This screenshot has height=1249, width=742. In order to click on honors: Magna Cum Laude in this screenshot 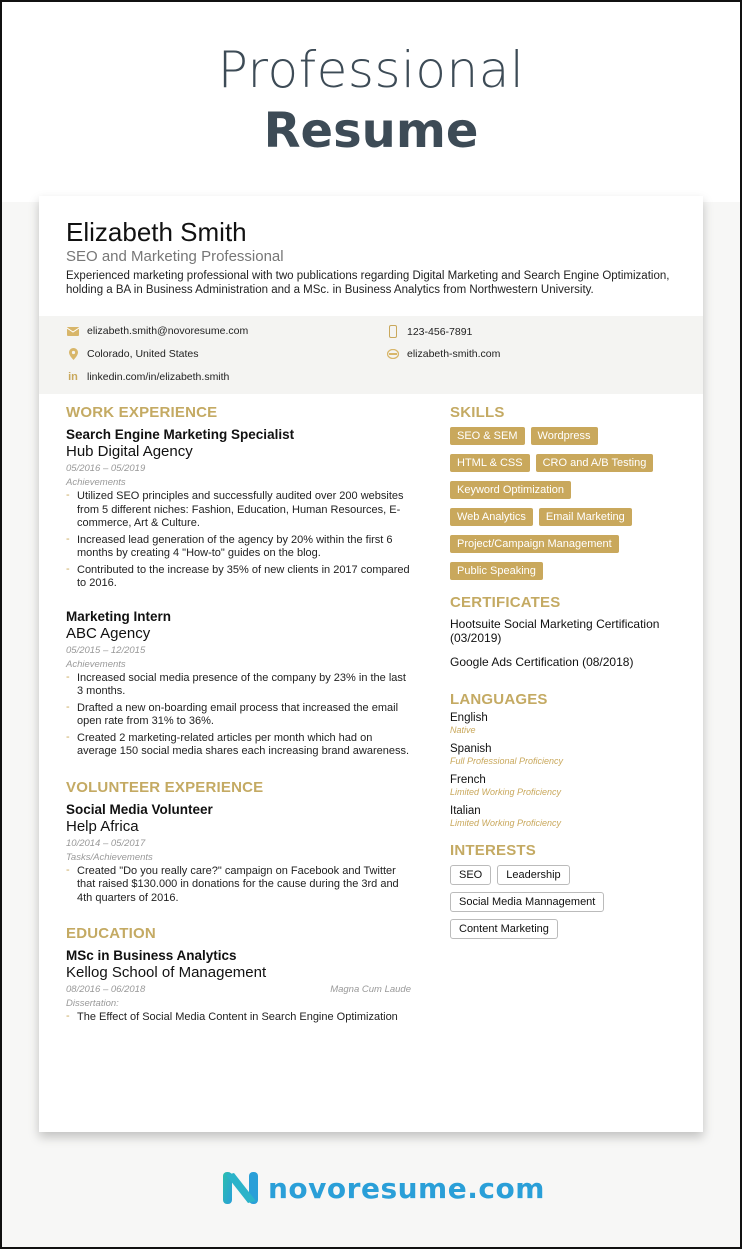, I will do `click(370, 989)`.